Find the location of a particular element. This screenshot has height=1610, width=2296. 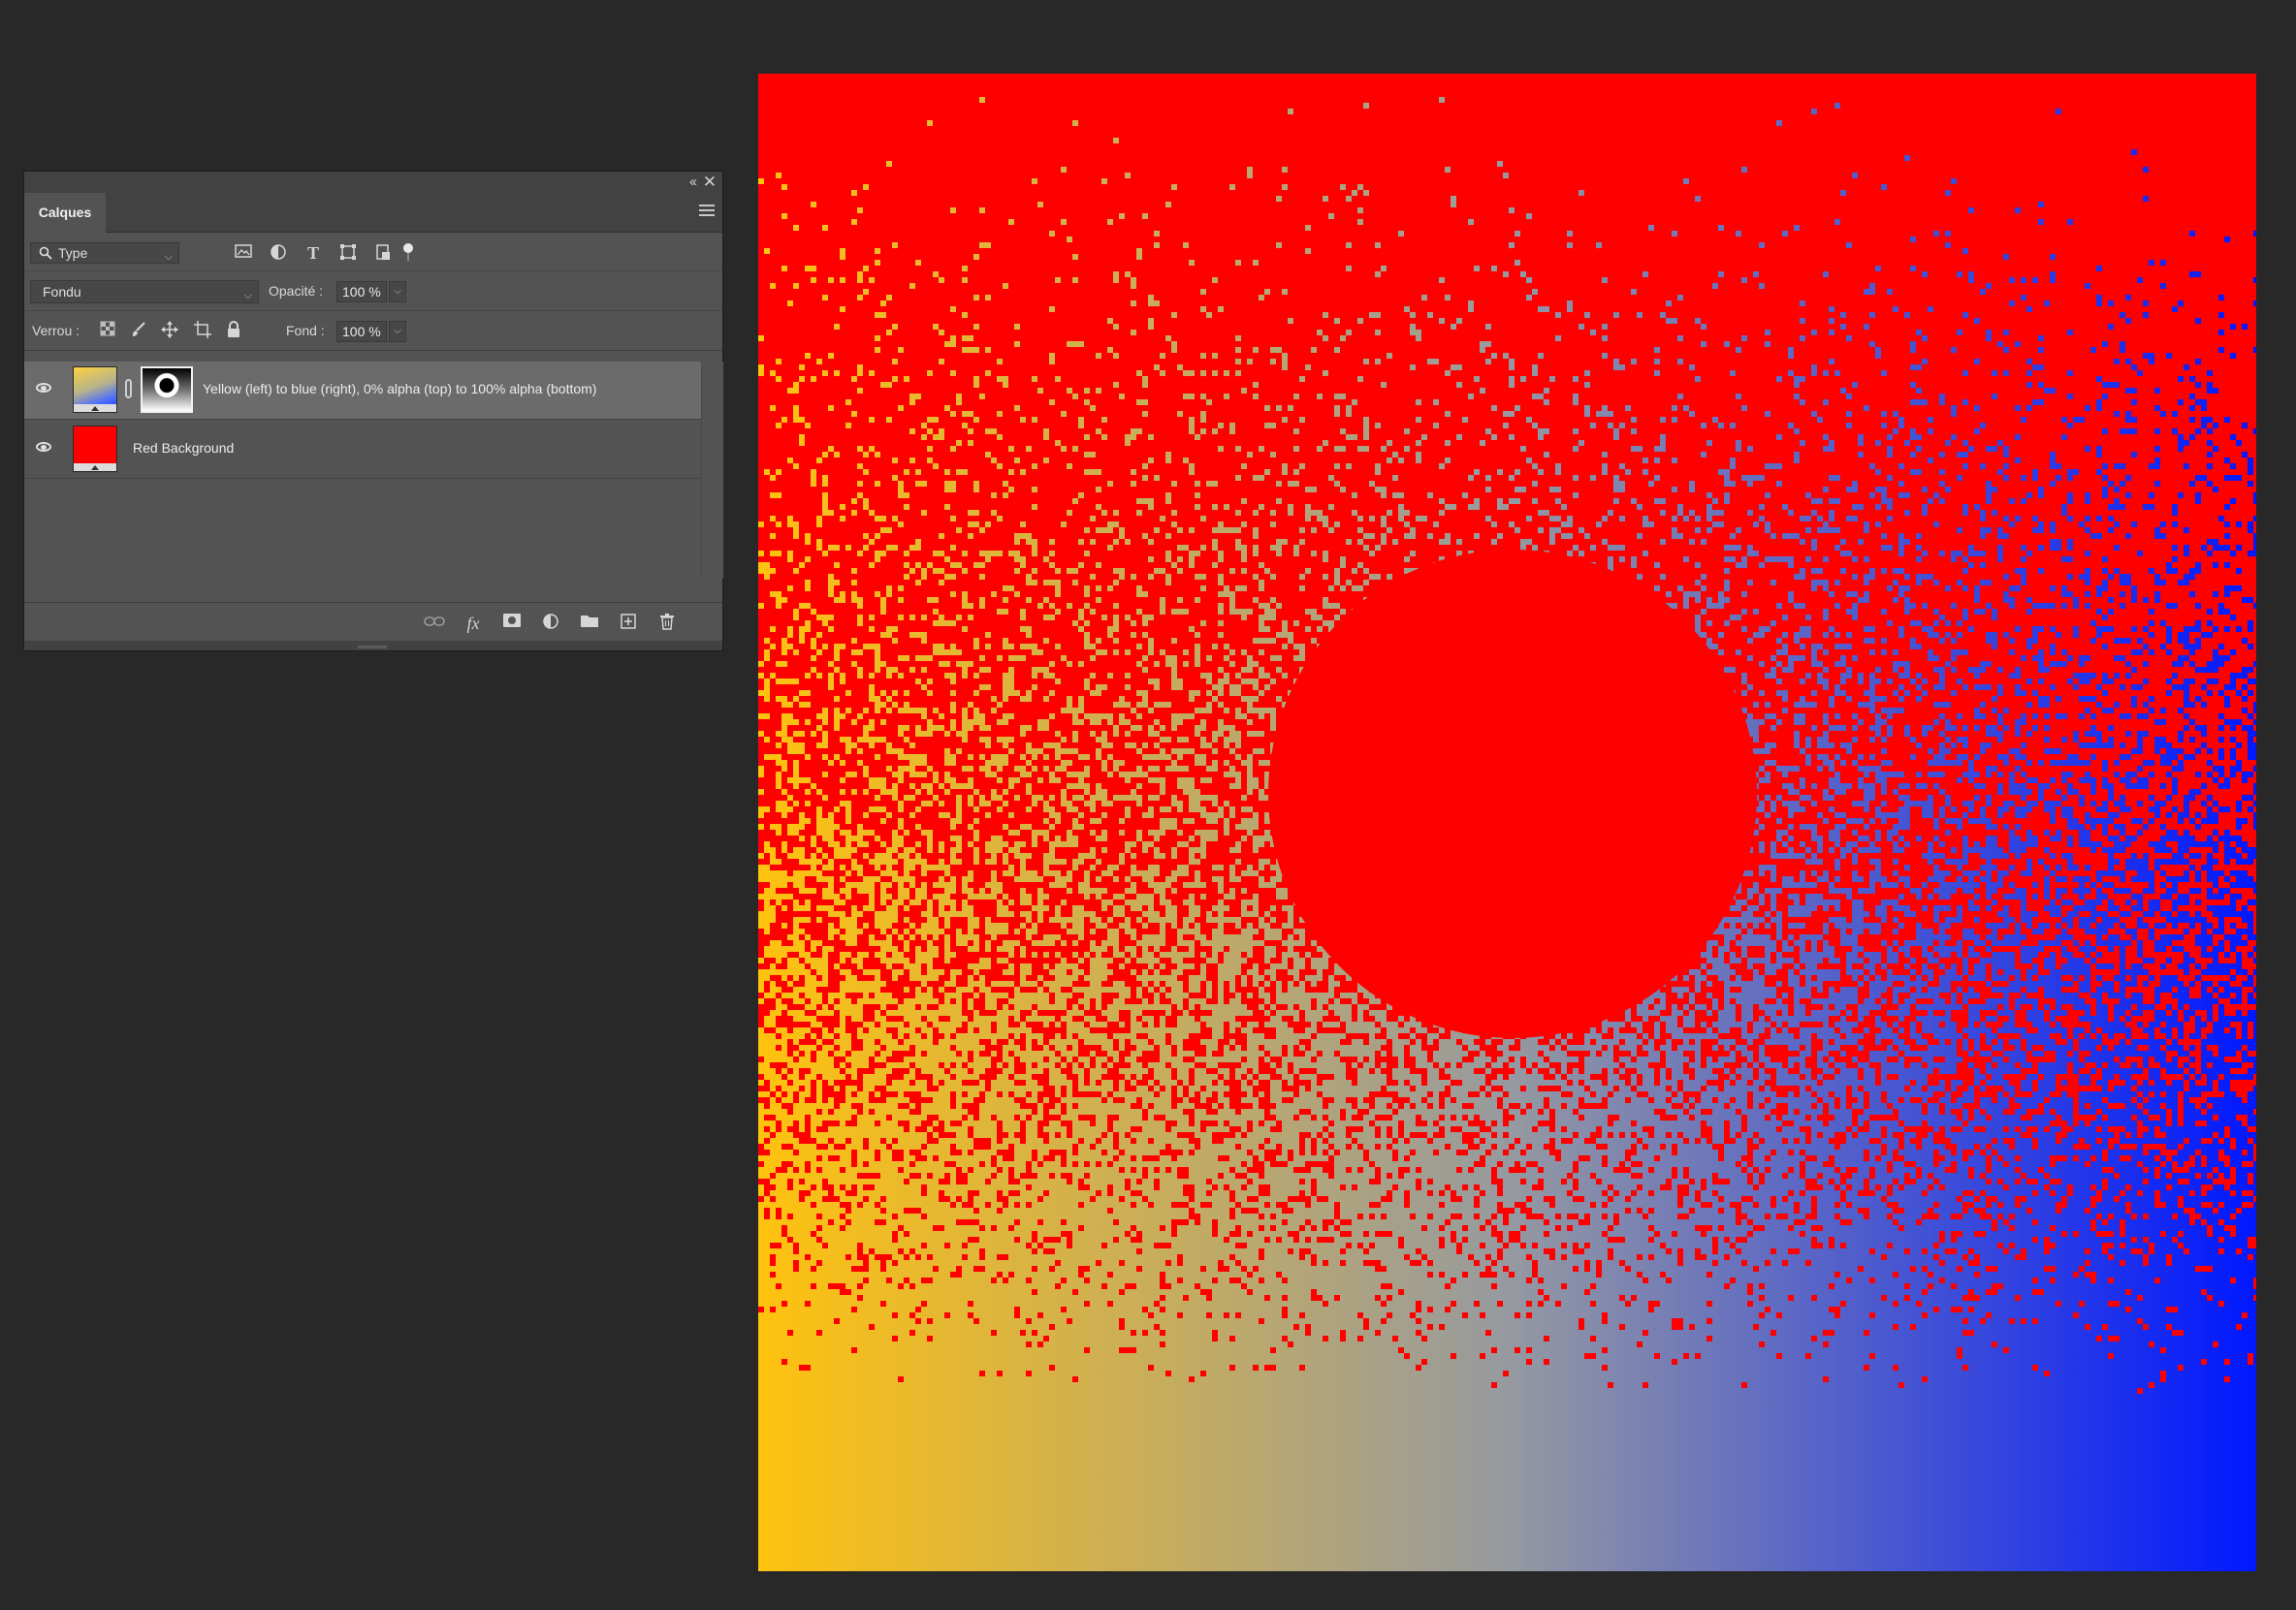

opacity-chevron-icon: ⌵ is located at coordinates (397, 291).